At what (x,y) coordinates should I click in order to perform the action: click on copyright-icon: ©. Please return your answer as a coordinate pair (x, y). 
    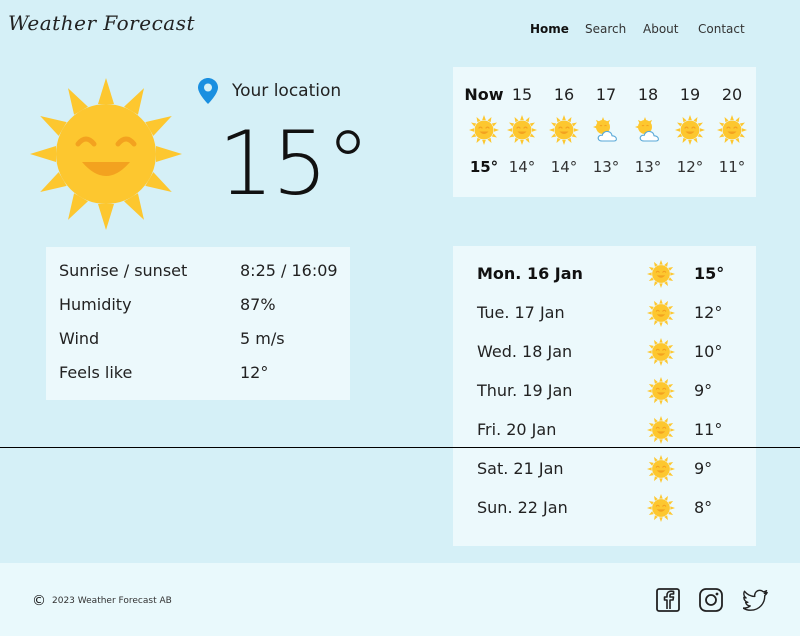
    Looking at the image, I should click on (39, 601).